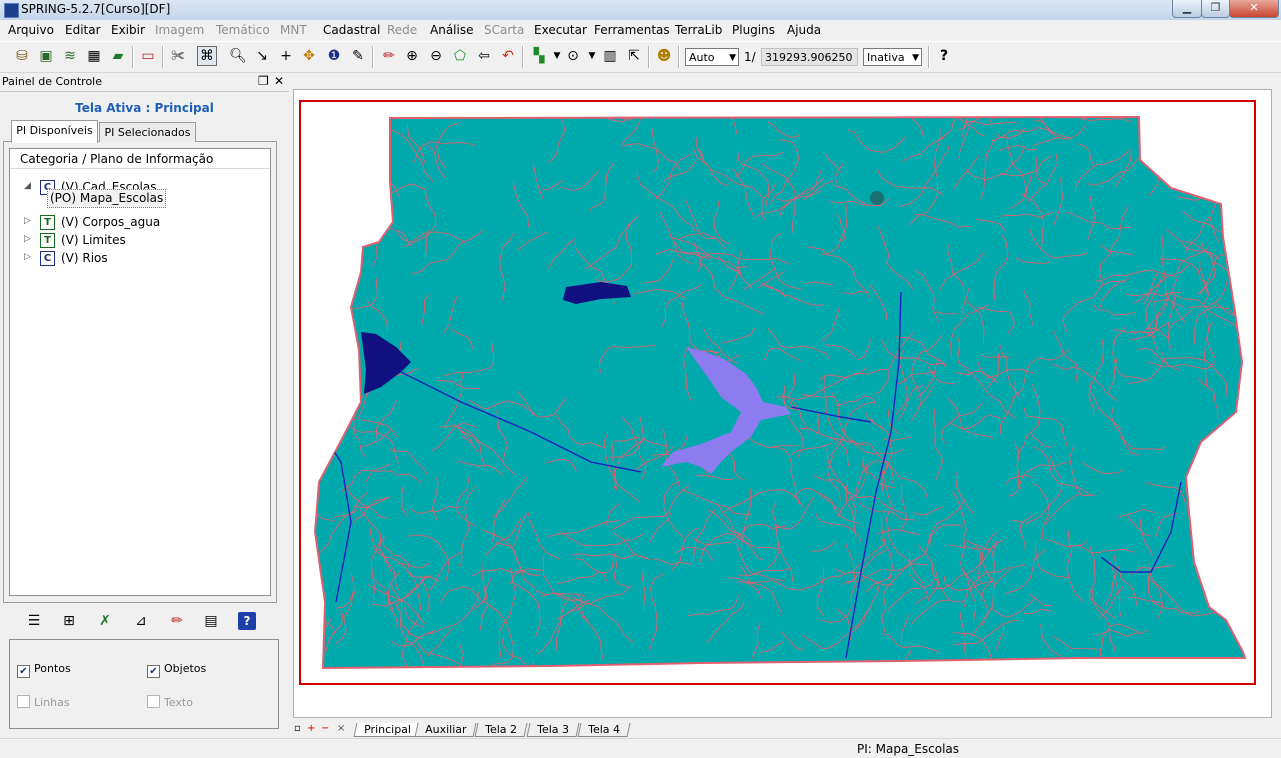 The width and height of the screenshot is (1281, 758). Describe the element at coordinates (34, 621) in the screenshot. I see `list-icon: ☰` at that location.